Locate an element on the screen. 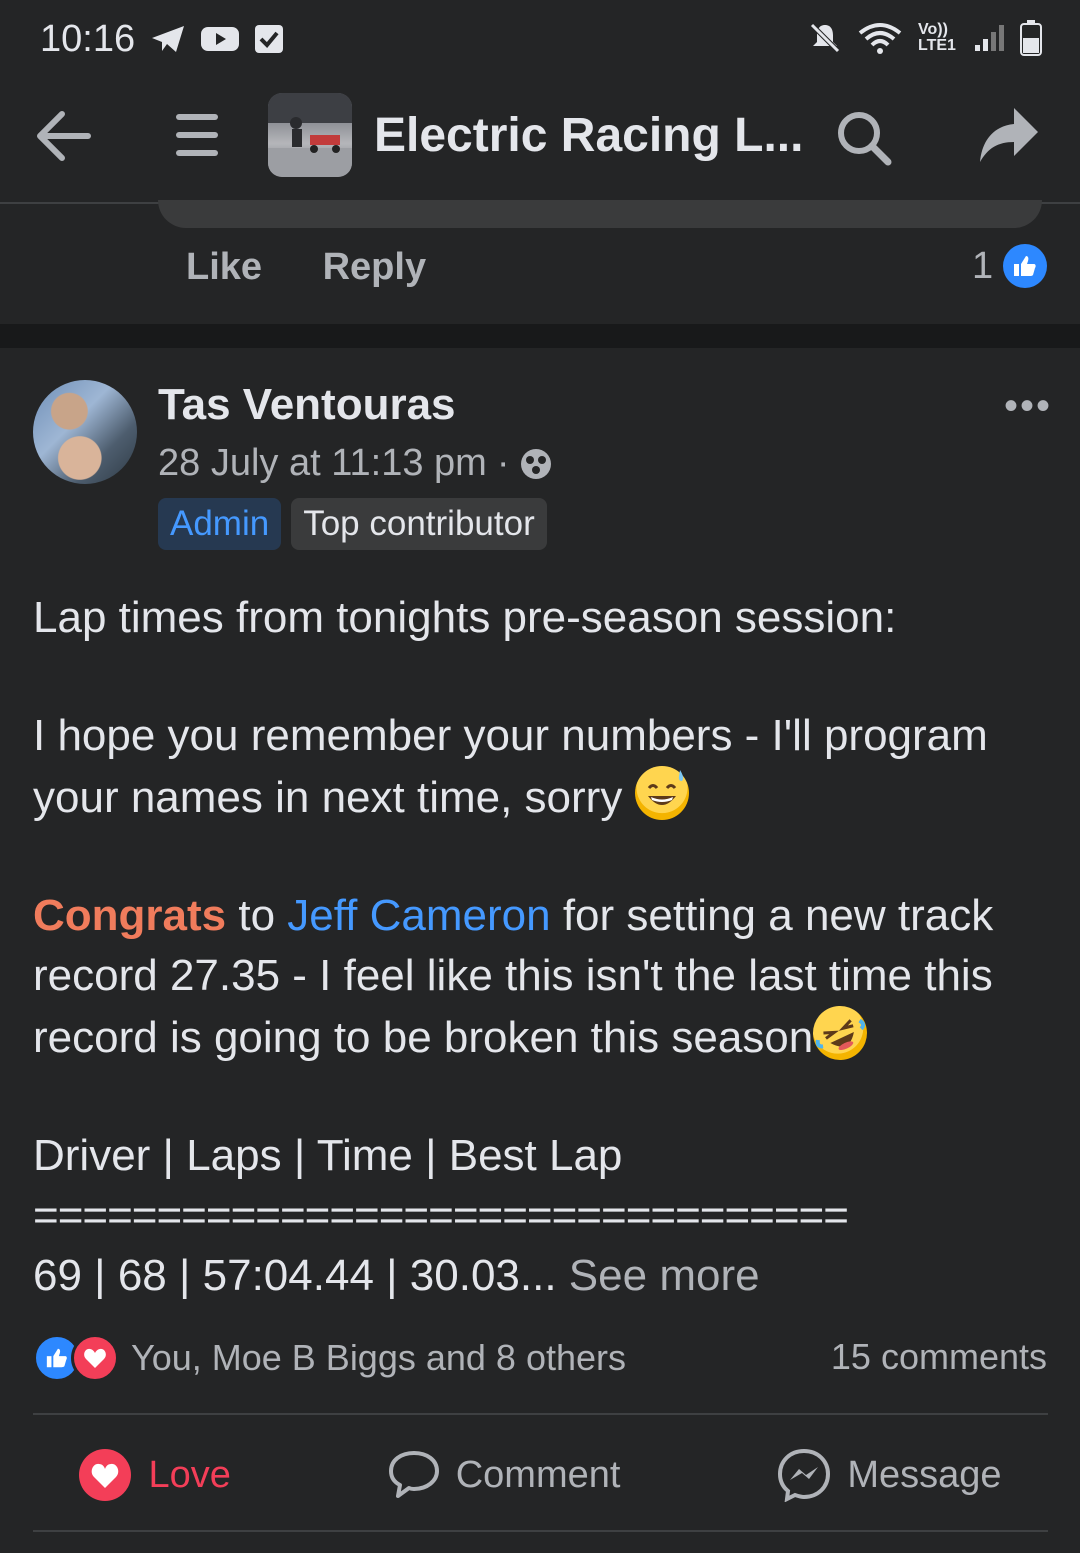  previous-comment-bubble is located at coordinates (600, 214).